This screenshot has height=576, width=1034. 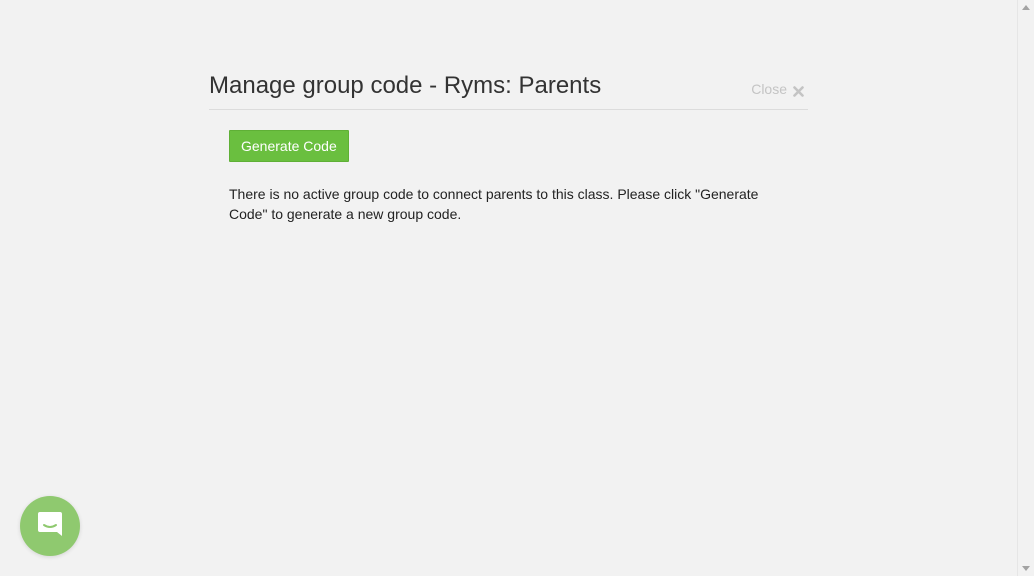 I want to click on vertical-scrollbar, so click(x=1025, y=288).